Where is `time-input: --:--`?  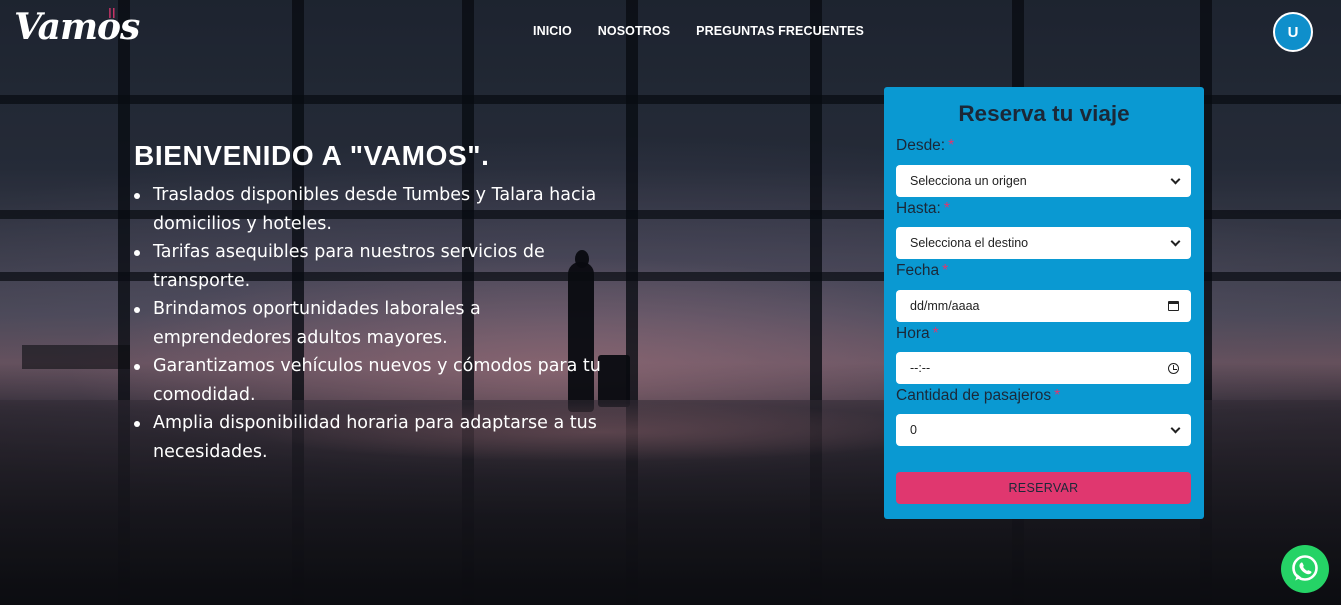 time-input: --:-- is located at coordinates (1043, 368).